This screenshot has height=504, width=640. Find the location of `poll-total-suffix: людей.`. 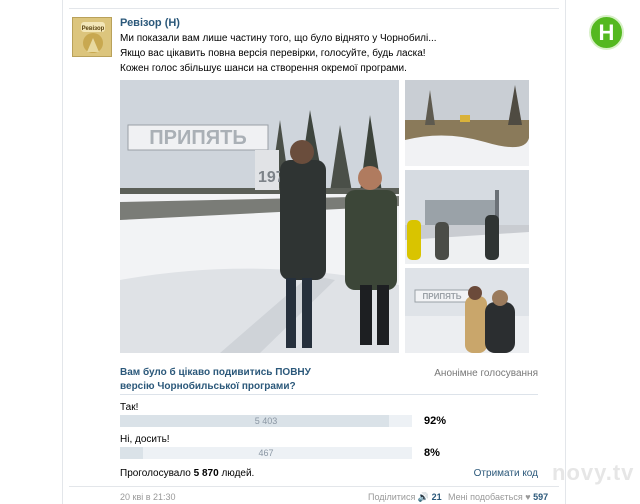

poll-total-suffix: людей. is located at coordinates (236, 473).